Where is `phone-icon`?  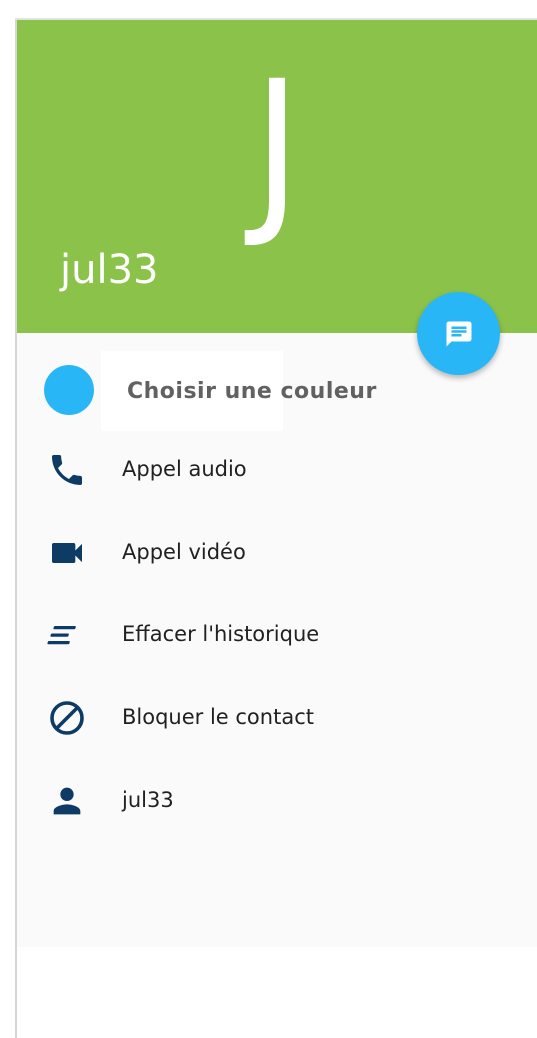 phone-icon is located at coordinates (67, 470).